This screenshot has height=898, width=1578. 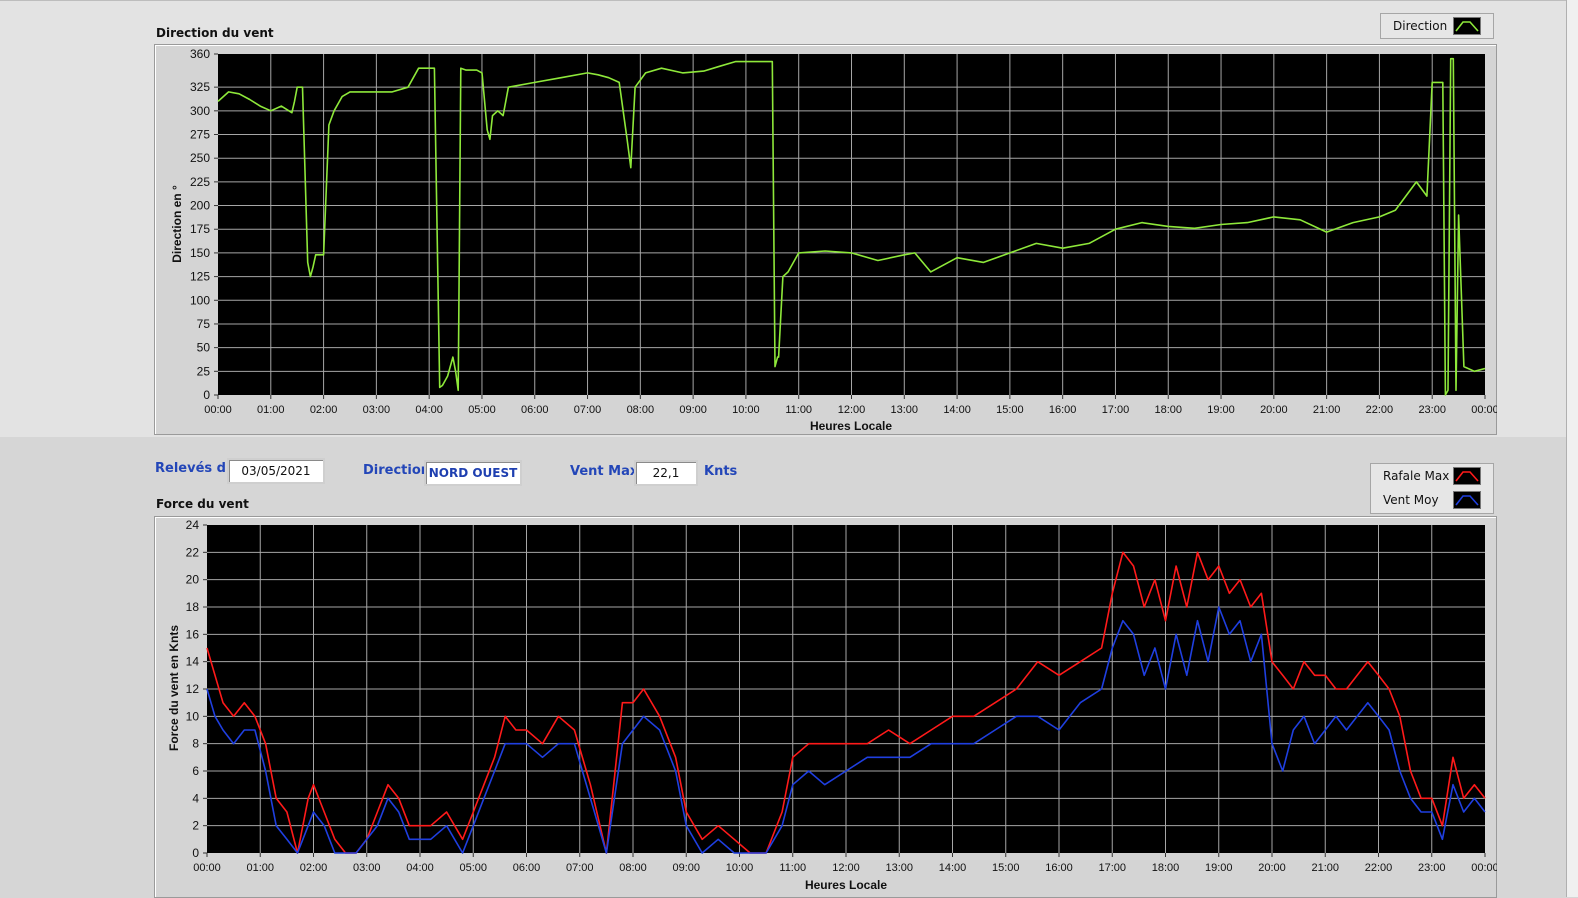 I want to click on direction-y-tick-label: 275, so click(x=200, y=135).